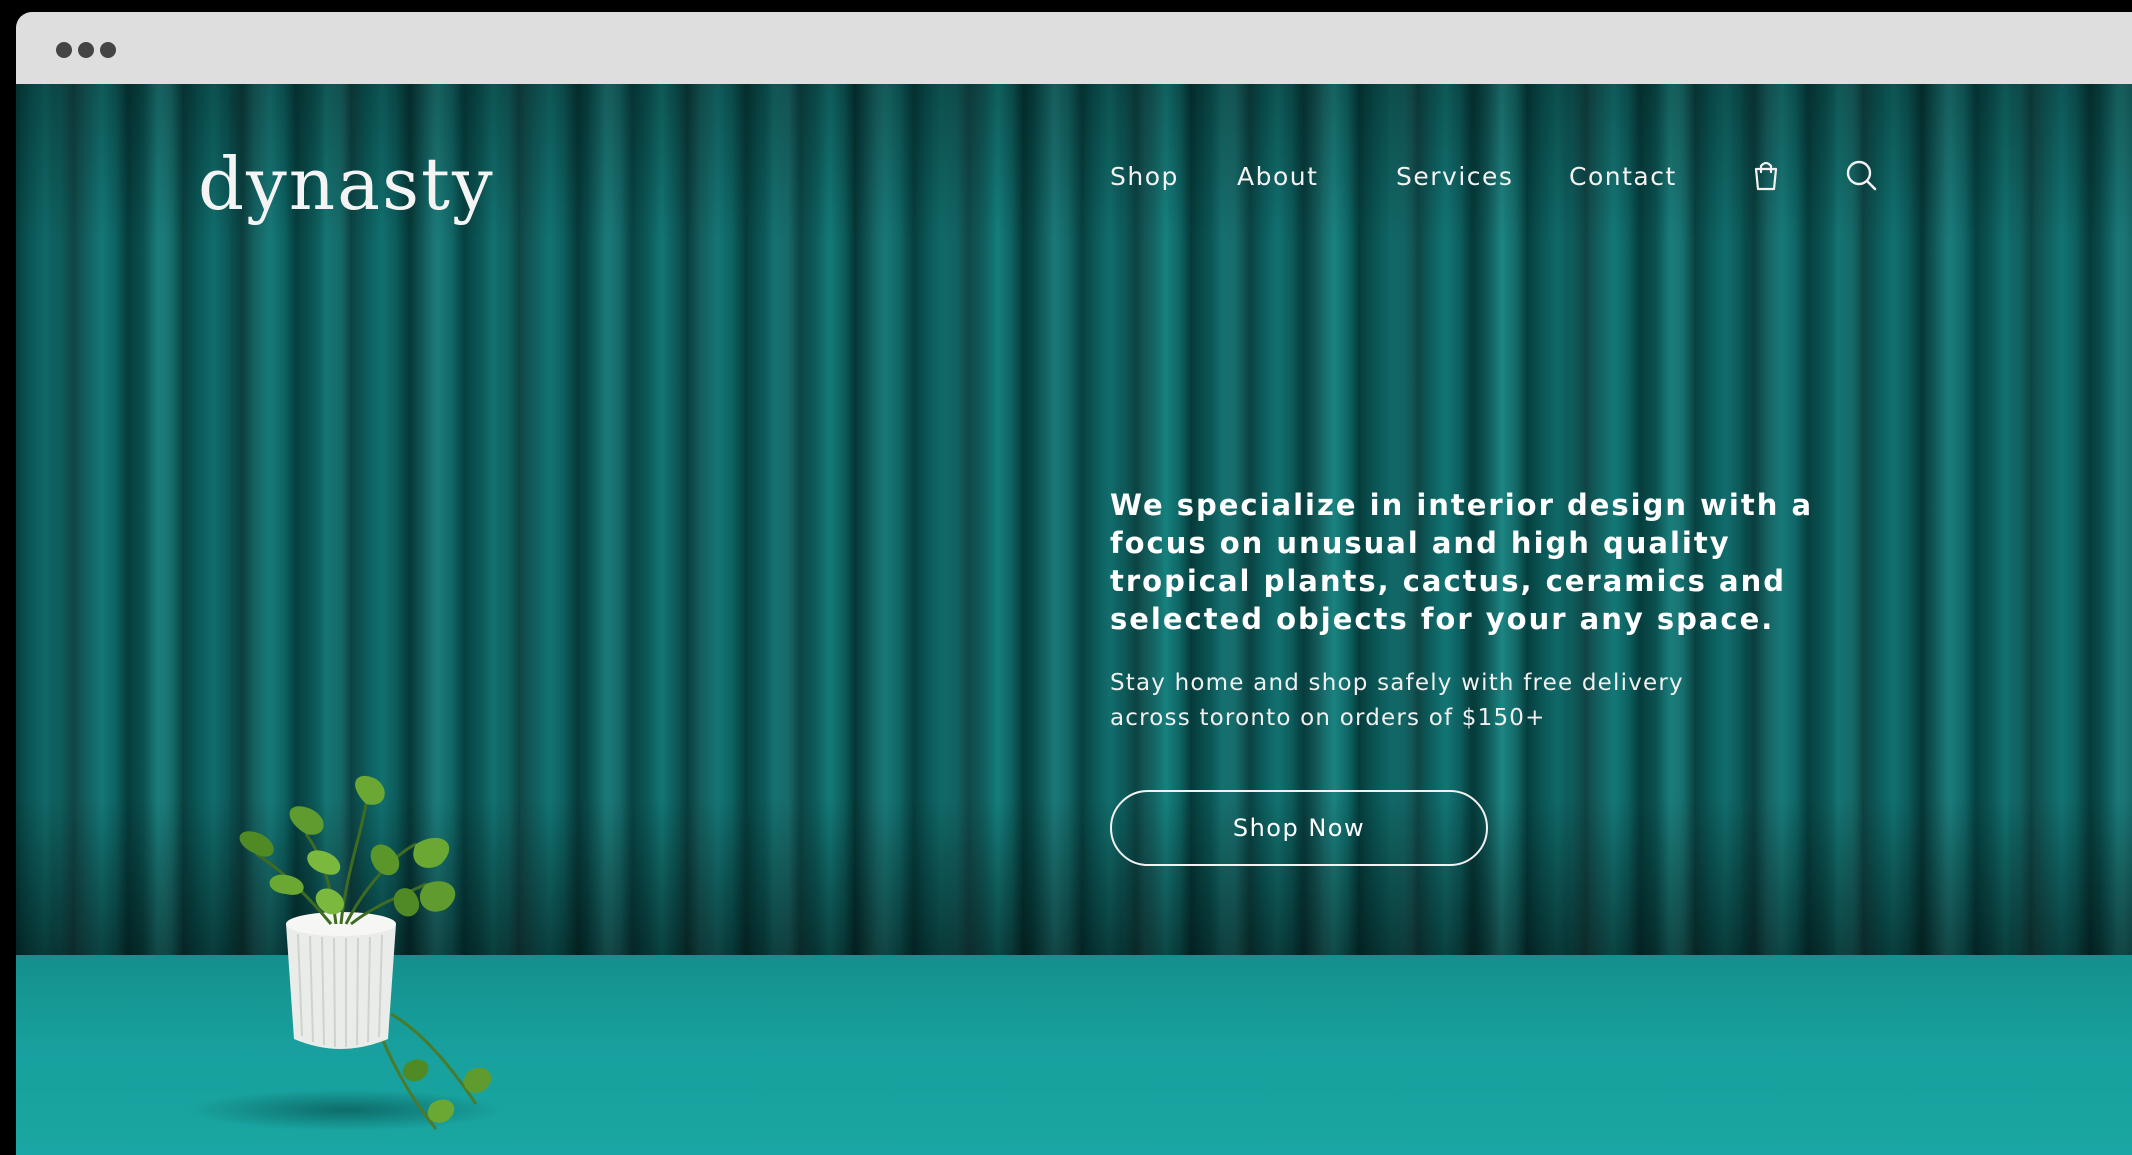 The height and width of the screenshot is (1155, 2132). What do you see at coordinates (365, 952) in the screenshot?
I see `potted-plant-image` at bounding box center [365, 952].